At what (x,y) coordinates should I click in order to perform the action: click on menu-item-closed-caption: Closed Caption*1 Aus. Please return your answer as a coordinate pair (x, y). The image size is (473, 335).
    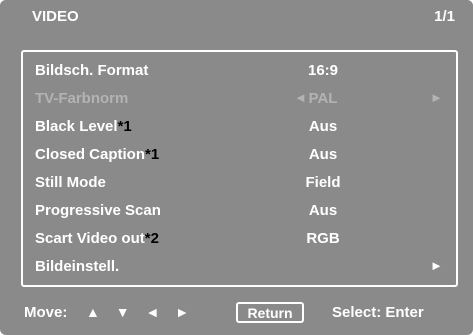
    Looking at the image, I should click on (239, 155).